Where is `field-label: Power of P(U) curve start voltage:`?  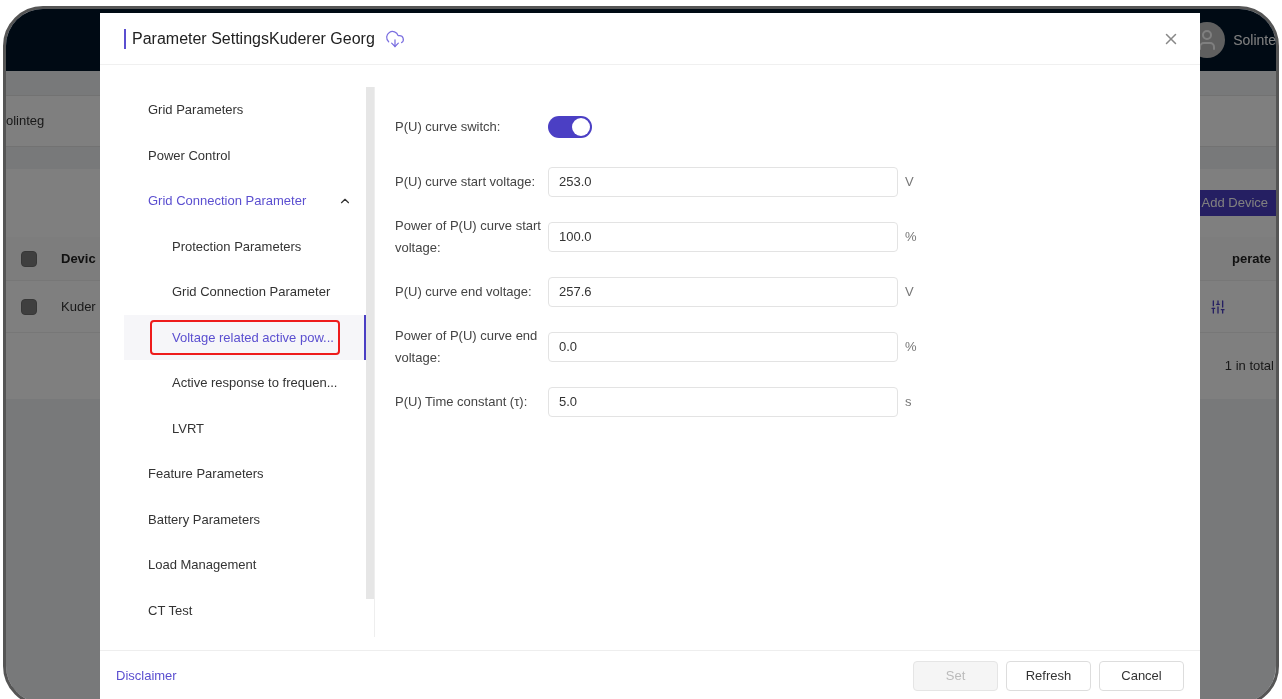 field-label: Power of P(U) curve start voltage: is located at coordinates (468, 236).